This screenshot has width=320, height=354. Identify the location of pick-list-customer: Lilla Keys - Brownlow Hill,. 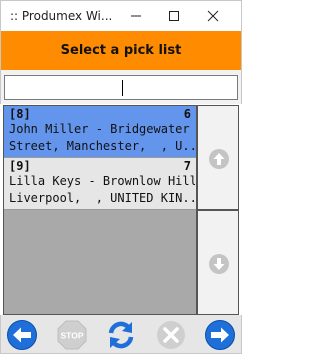
(102, 181).